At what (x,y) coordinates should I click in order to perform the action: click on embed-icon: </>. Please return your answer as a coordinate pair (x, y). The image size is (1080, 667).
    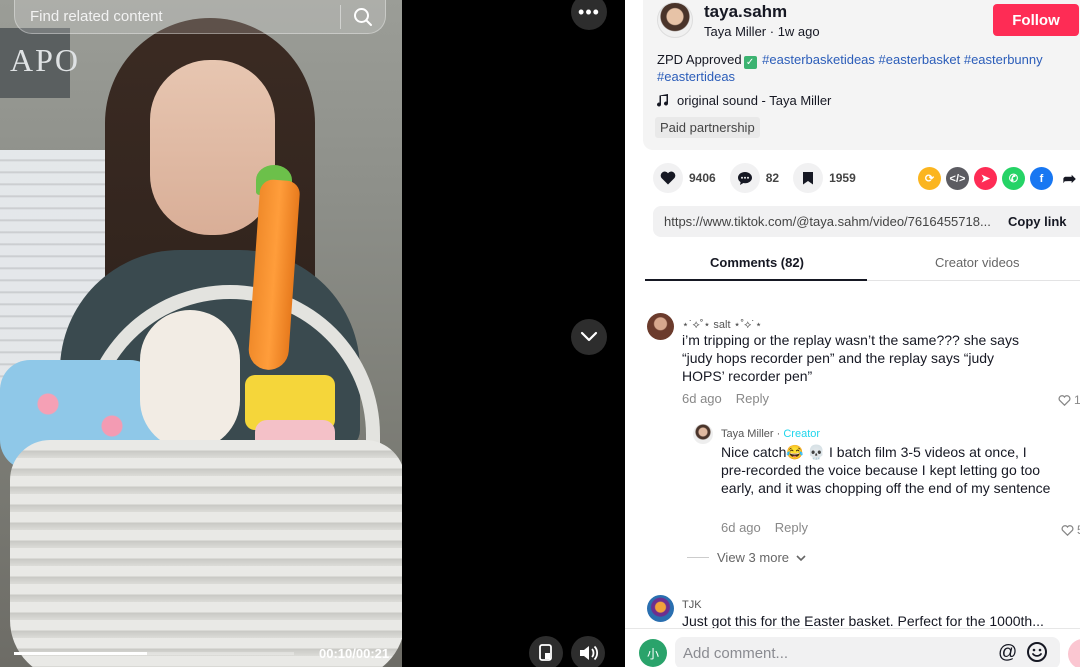
    Looking at the image, I should click on (957, 178).